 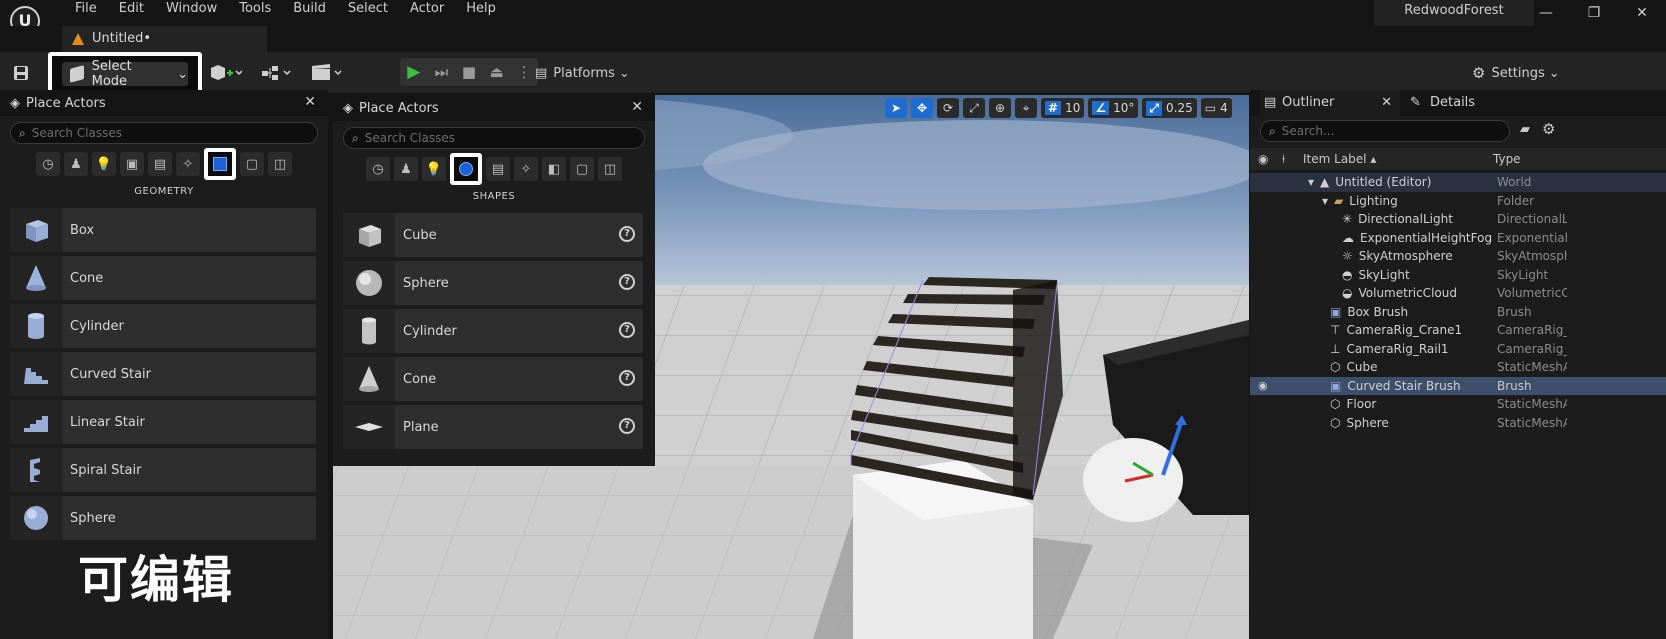 What do you see at coordinates (1000, 108) in the screenshot?
I see `world-space-icon: ⊕` at bounding box center [1000, 108].